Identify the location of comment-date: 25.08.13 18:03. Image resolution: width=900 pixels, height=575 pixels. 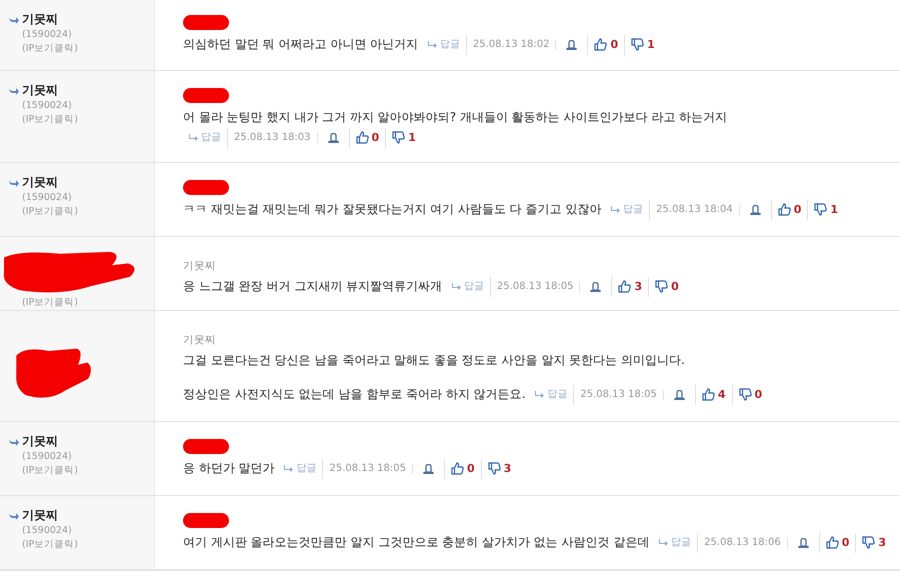
(272, 138).